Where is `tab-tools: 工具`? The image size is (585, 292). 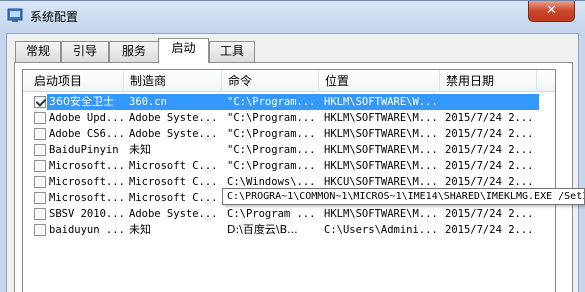
tab-tools: 工具 is located at coordinates (232, 51).